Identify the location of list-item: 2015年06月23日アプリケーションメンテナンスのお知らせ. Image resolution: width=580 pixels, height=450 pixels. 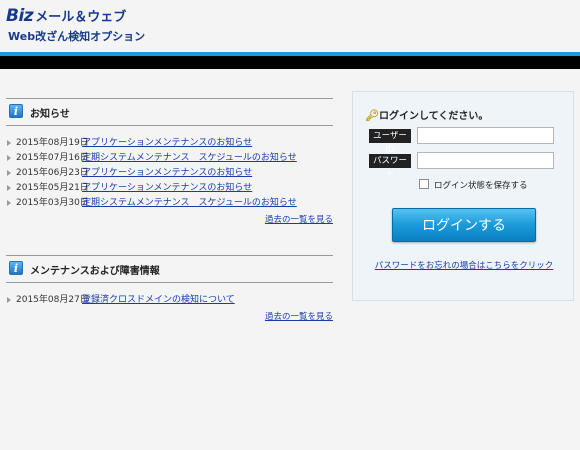
(169, 173).